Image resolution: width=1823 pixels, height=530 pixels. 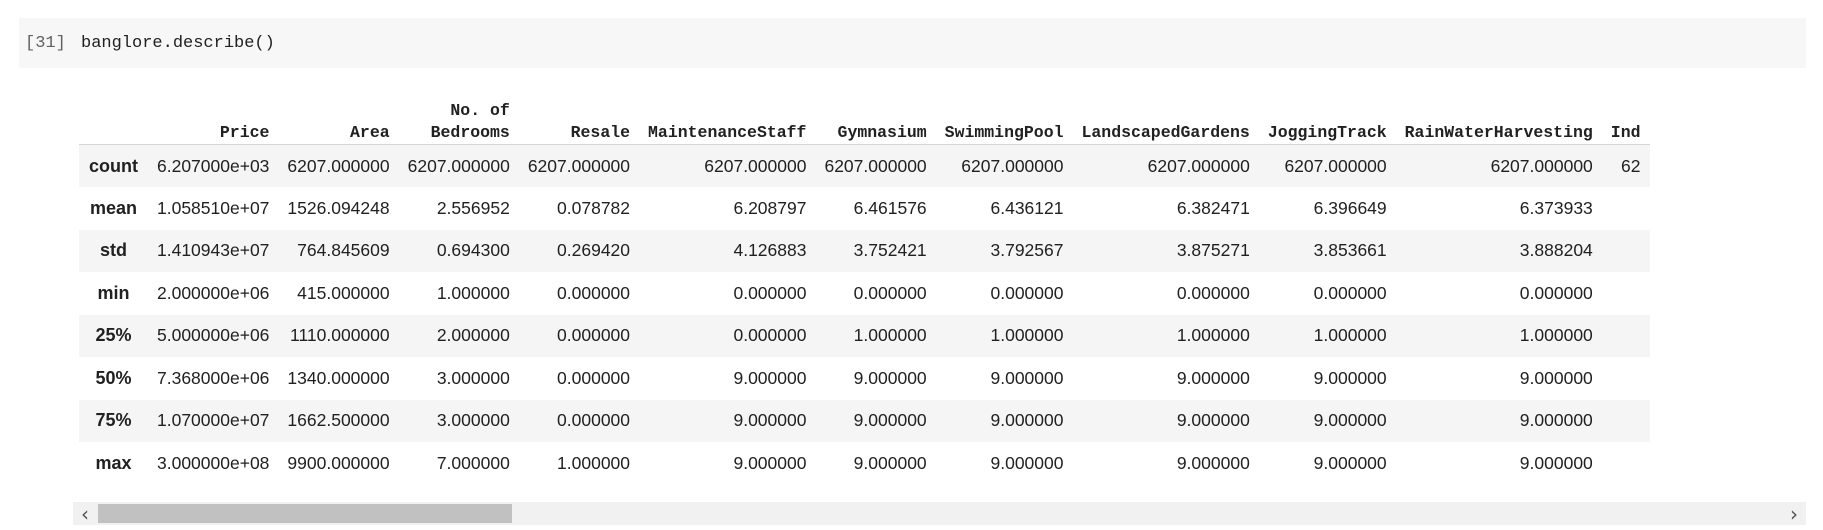 What do you see at coordinates (343, 292) in the screenshot?
I see `table-cell: 415.000000` at bounding box center [343, 292].